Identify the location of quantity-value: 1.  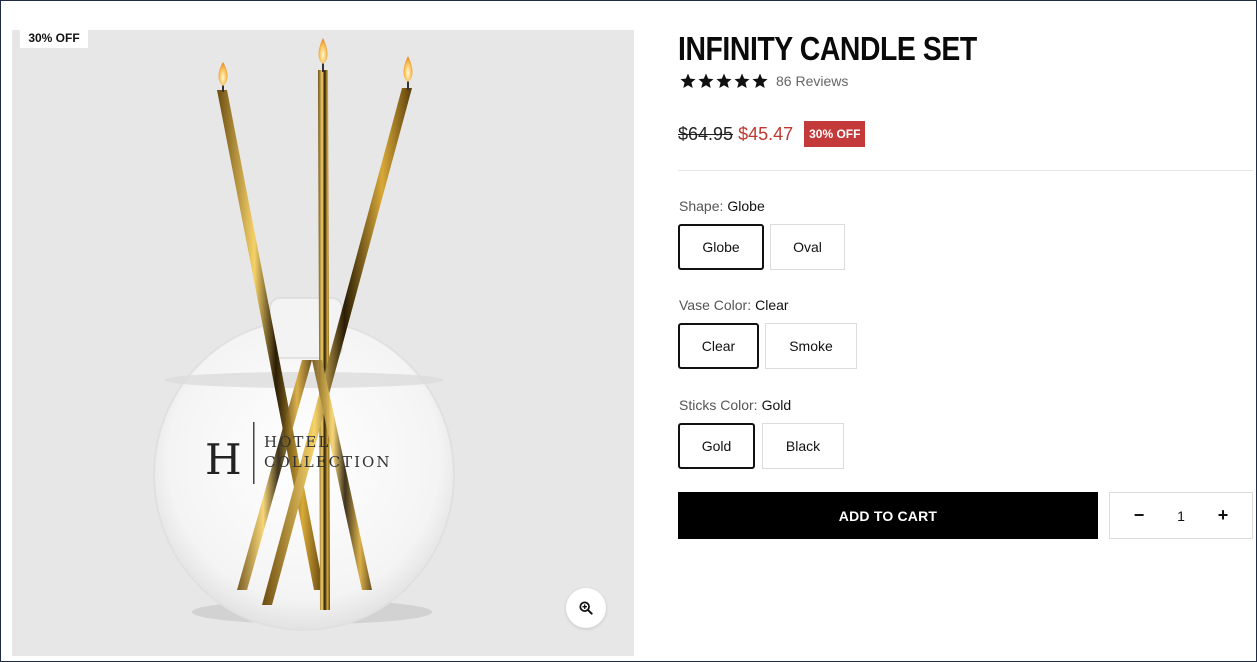
(1181, 516).